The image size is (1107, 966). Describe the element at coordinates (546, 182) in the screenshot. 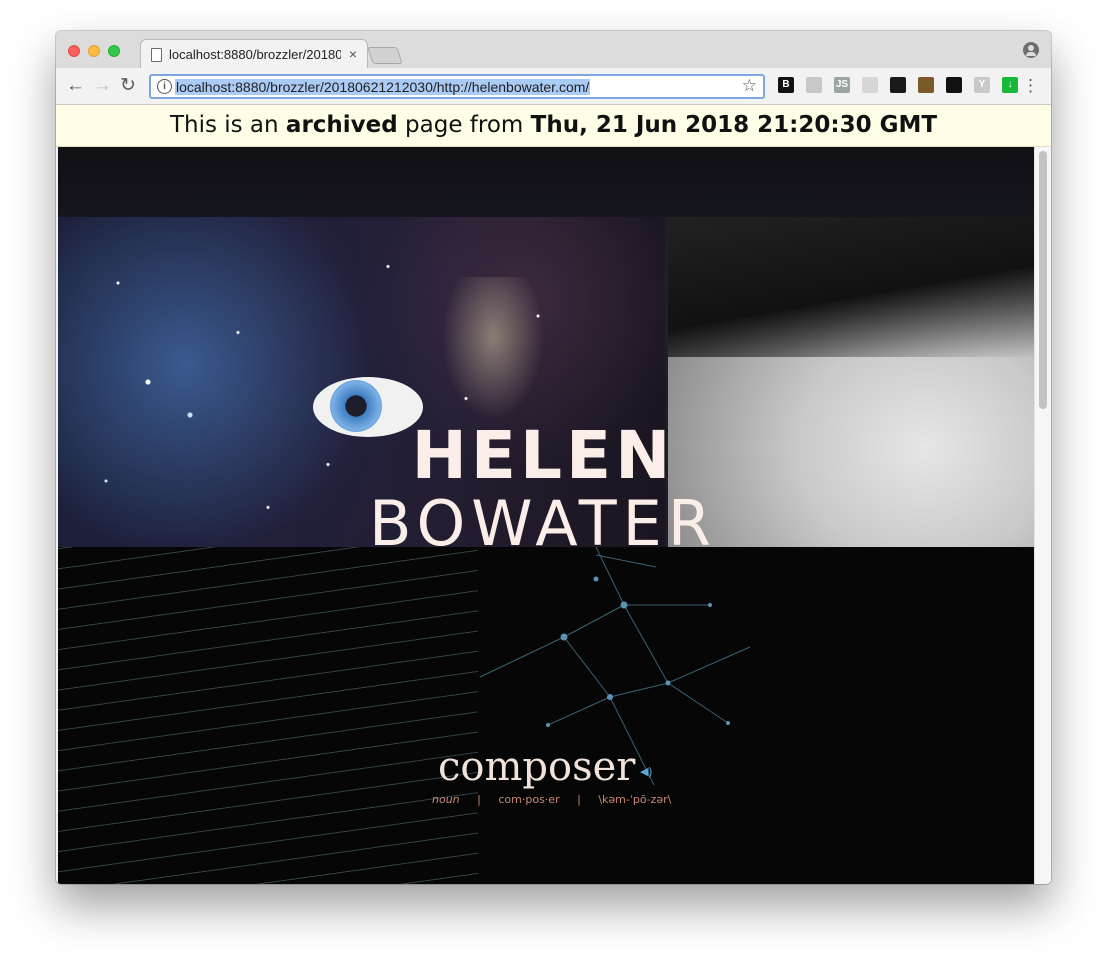

I see `top-band` at that location.